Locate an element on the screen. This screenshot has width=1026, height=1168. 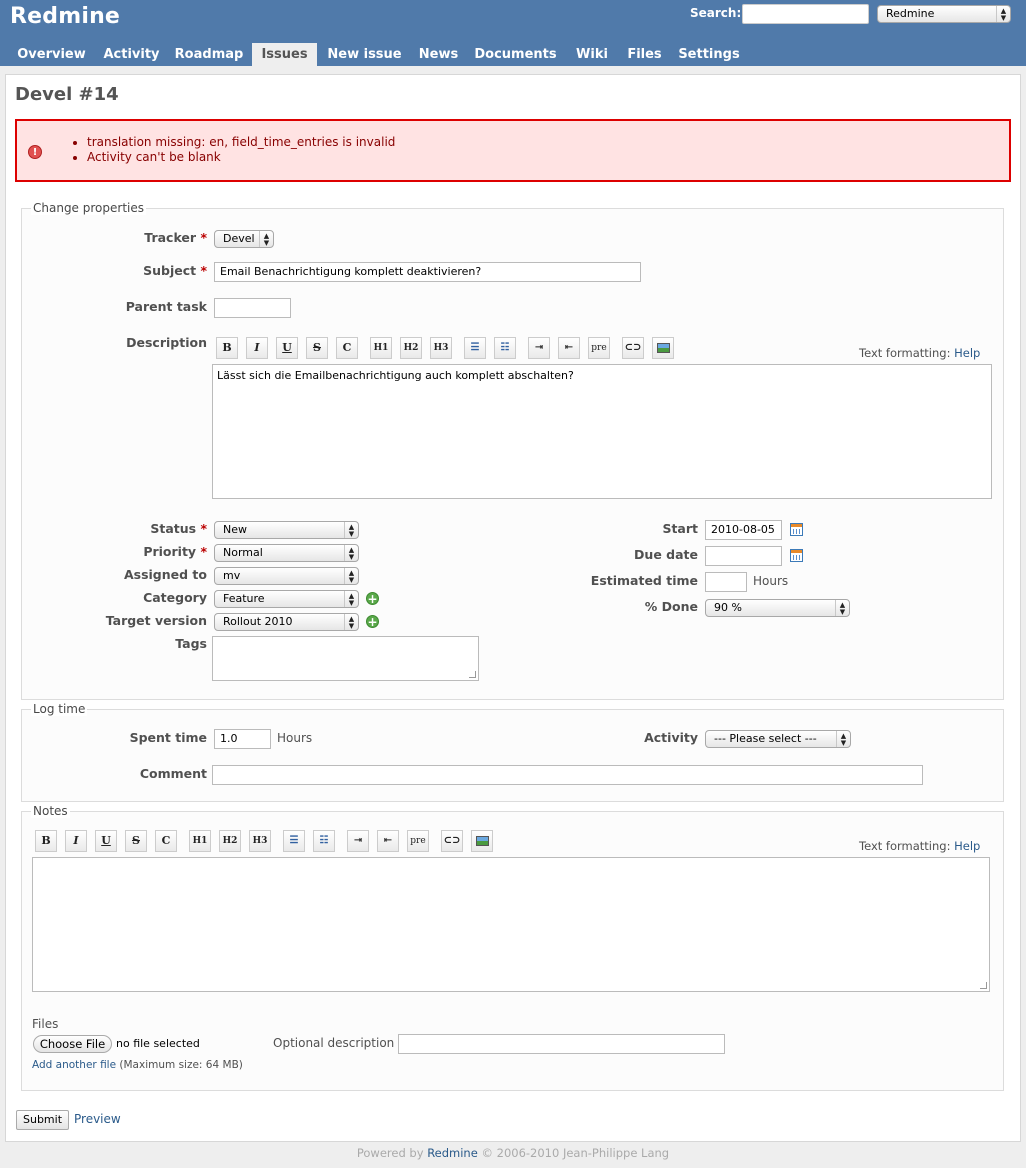
tab-issues: Issues is located at coordinates (284, 54).